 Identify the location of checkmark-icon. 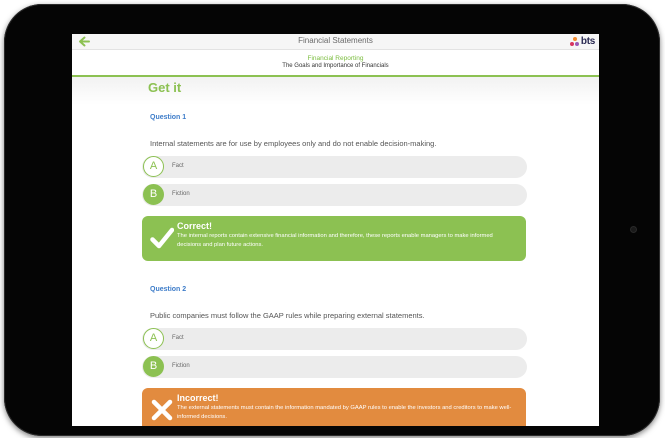
(162, 238).